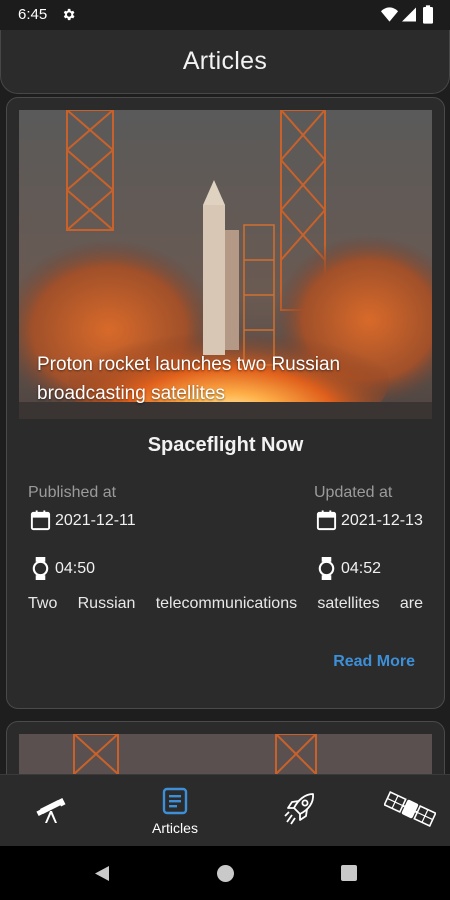 Image resolution: width=450 pixels, height=900 pixels. Describe the element at coordinates (225, 810) in the screenshot. I see `bottom-navigation: Articles` at that location.